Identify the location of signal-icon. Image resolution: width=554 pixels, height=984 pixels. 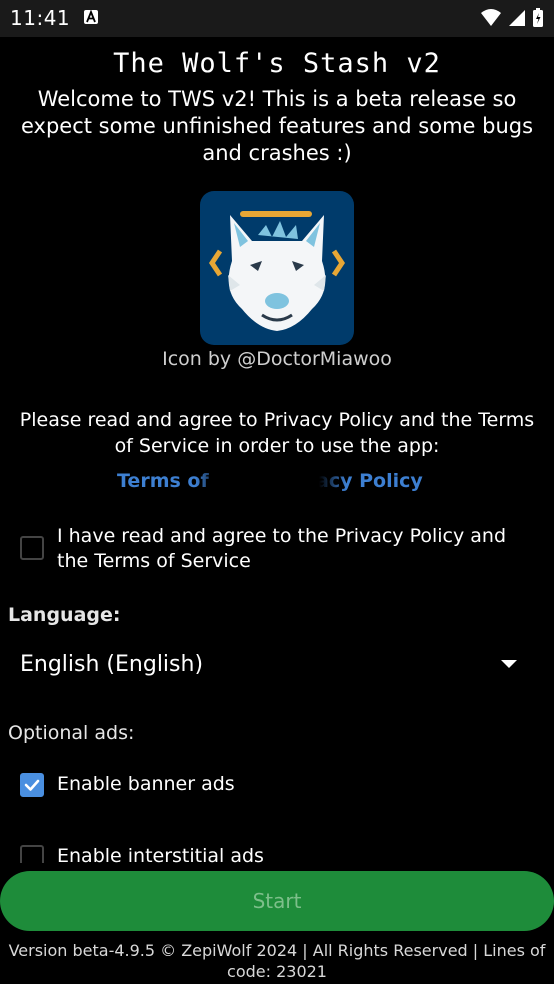
(517, 18).